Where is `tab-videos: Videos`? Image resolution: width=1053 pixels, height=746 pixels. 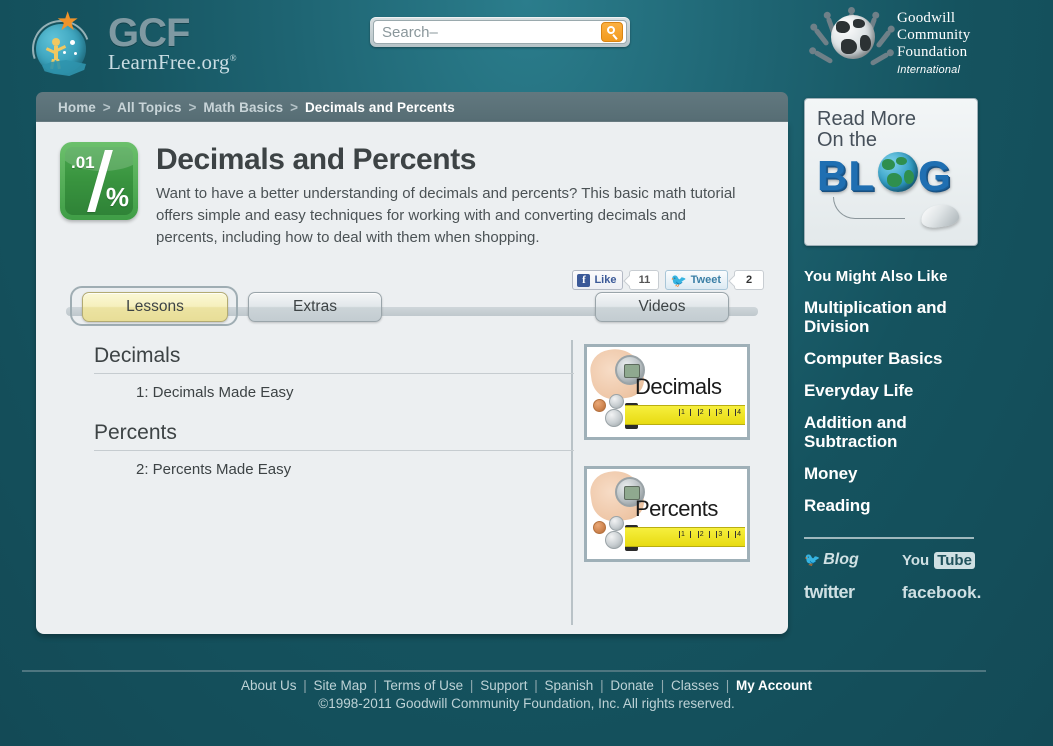 tab-videos: Videos is located at coordinates (662, 307).